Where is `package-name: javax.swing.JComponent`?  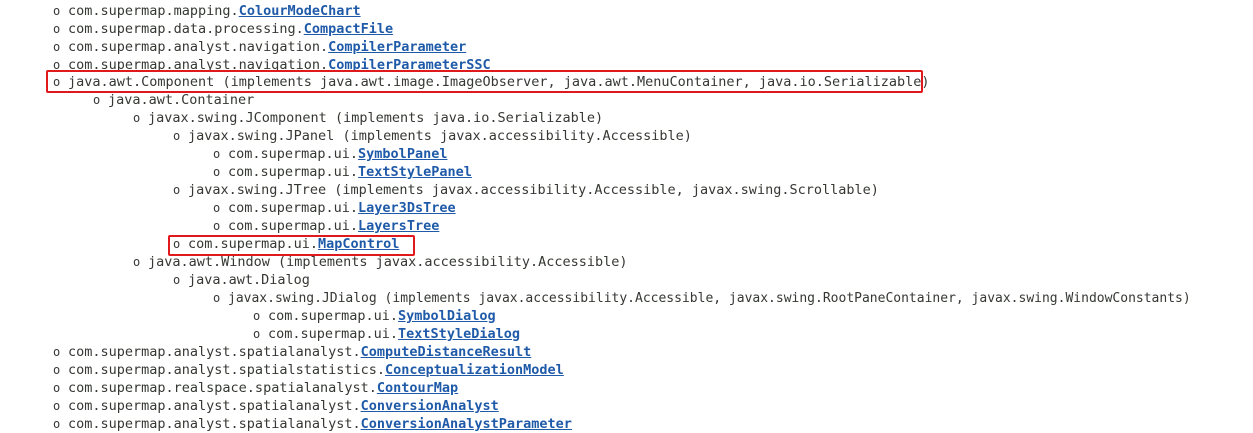
package-name: javax.swing.JComponent is located at coordinates (237, 118).